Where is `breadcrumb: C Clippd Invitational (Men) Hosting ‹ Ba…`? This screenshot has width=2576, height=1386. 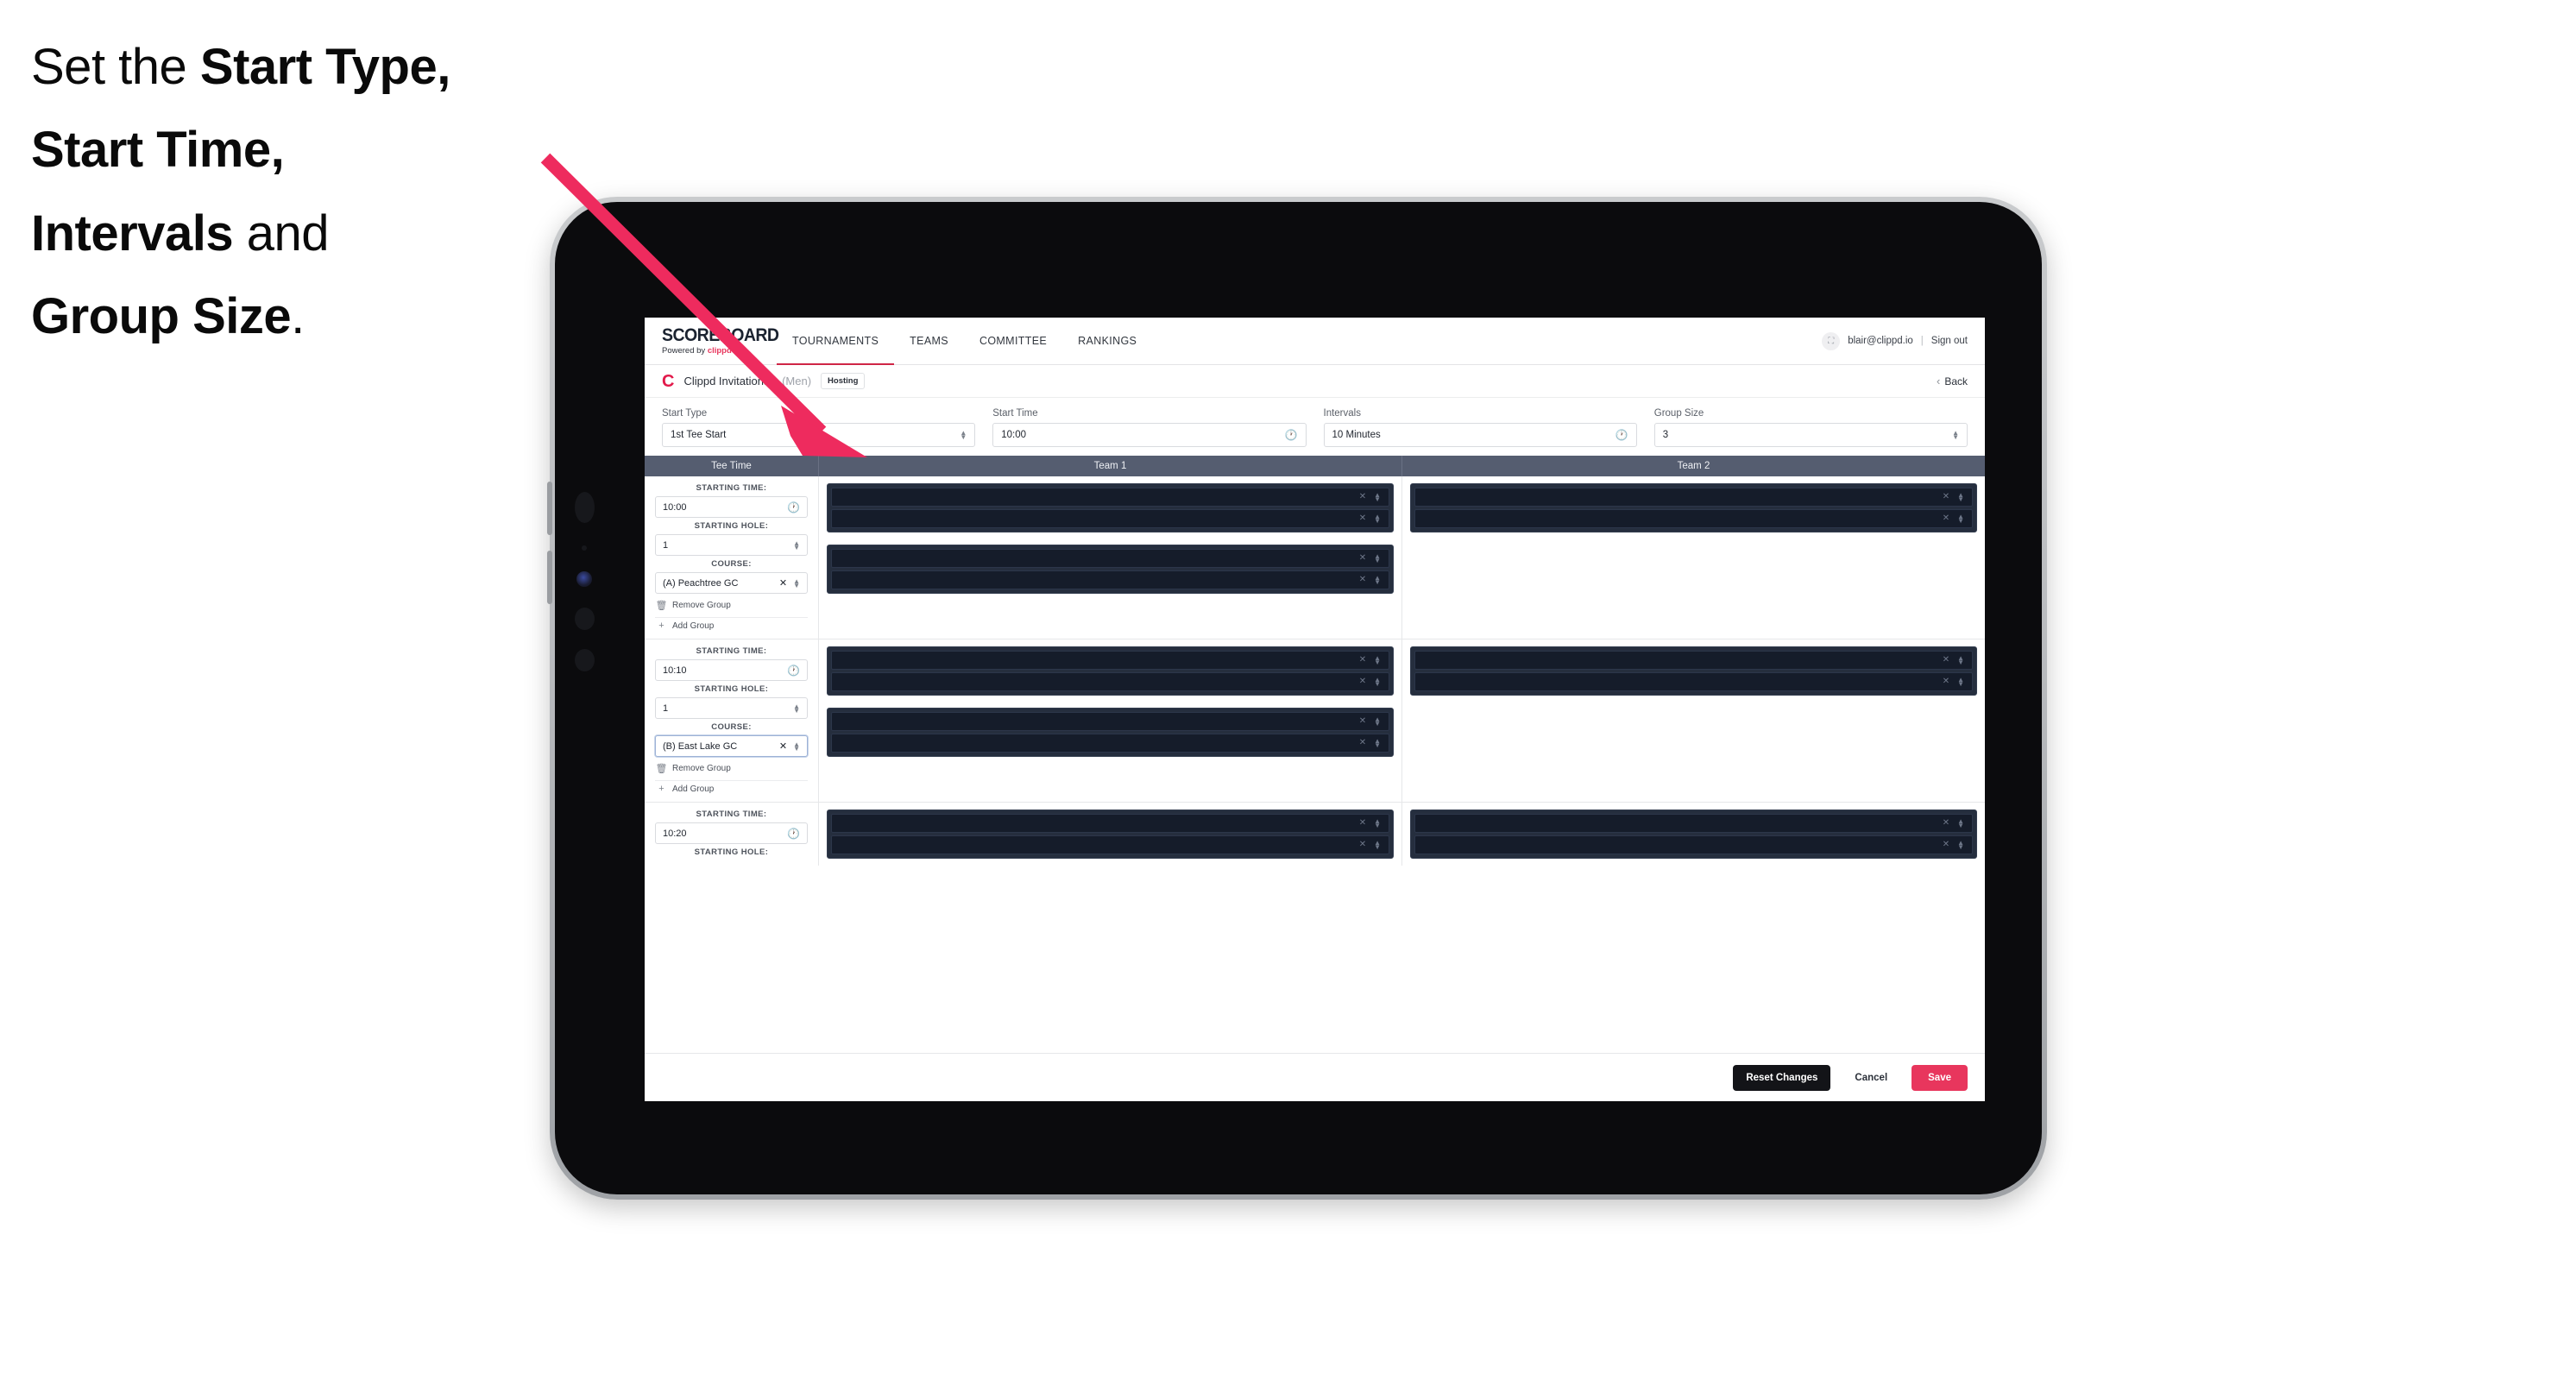 breadcrumb: C Clippd Invitational (Men) Hosting ‹ Ba… is located at coordinates (1315, 382).